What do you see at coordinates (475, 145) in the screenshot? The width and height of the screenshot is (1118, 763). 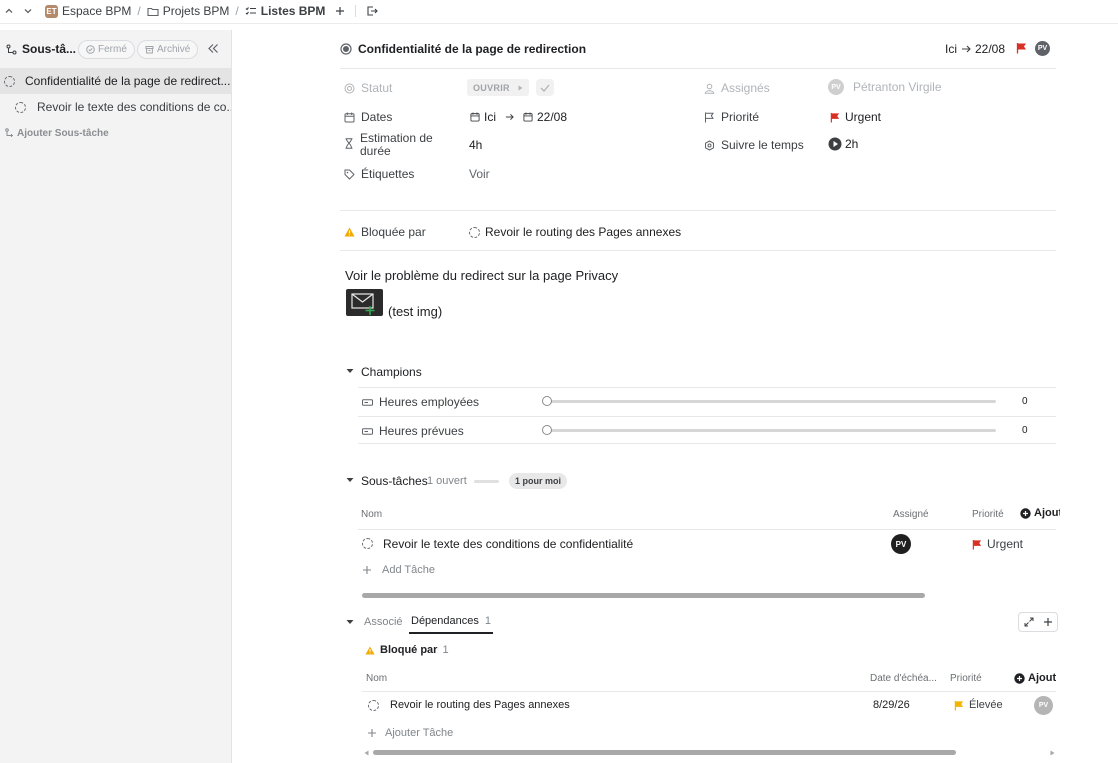 I see `estimate-value: 4h` at bounding box center [475, 145].